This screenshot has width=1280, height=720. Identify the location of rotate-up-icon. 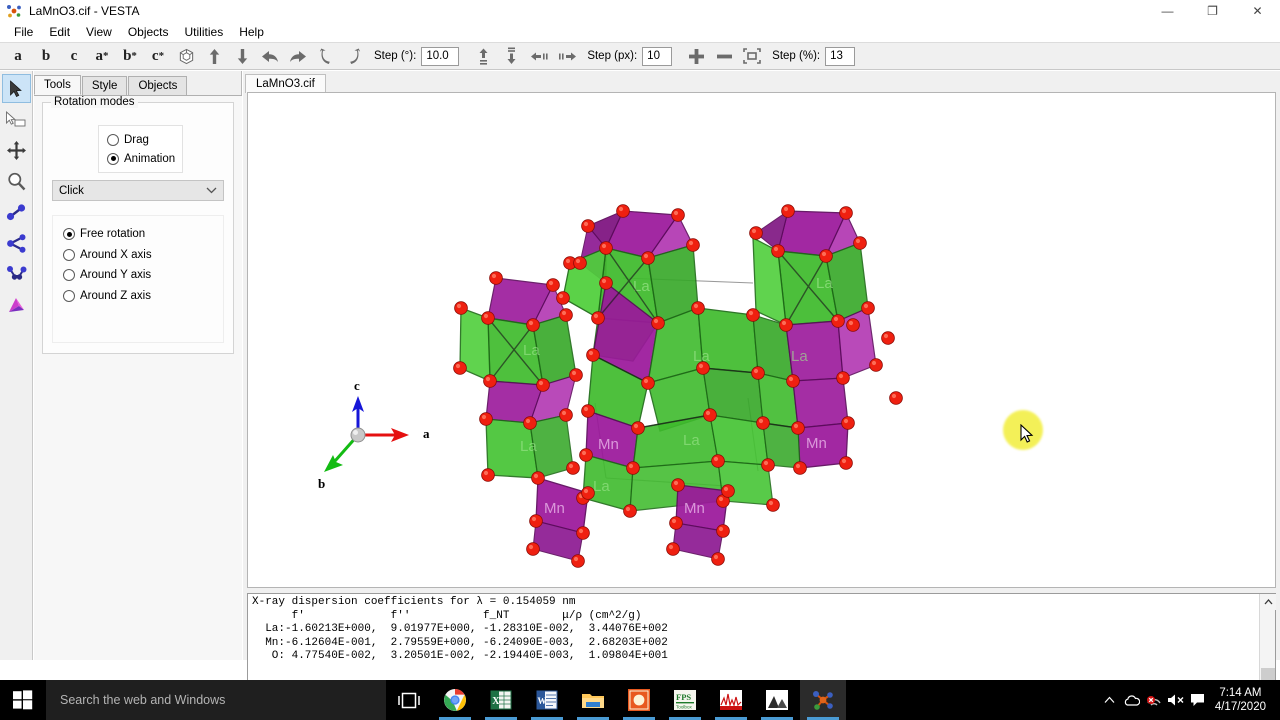
(214, 56).